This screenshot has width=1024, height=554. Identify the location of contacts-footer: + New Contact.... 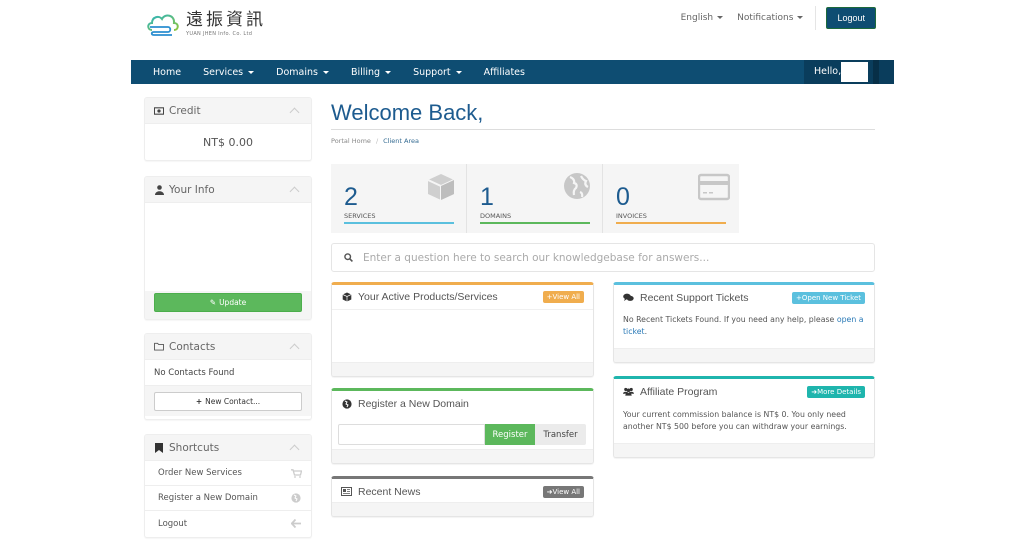
(228, 401).